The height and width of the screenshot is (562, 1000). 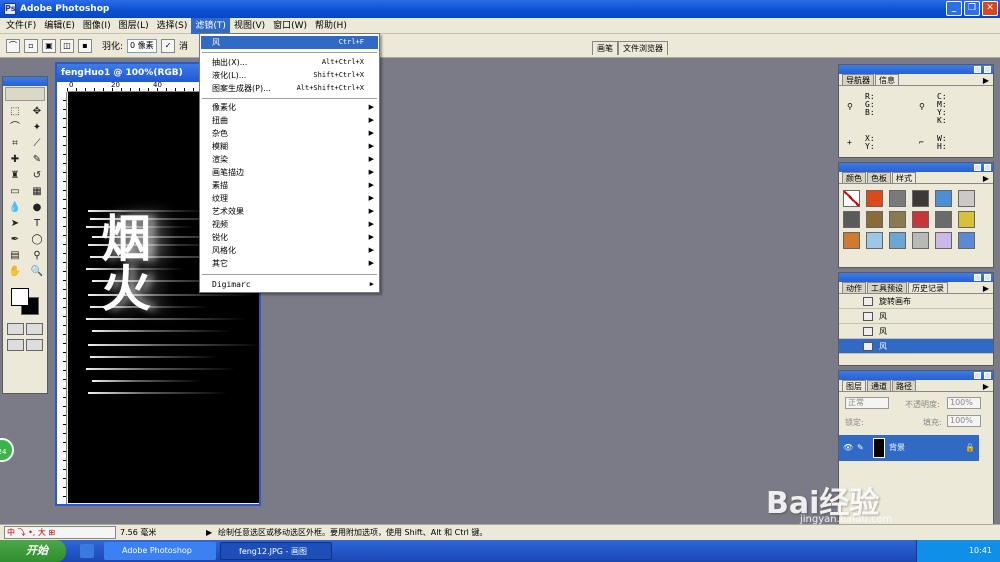 I want to click on clone-stamp-icon: ♜, so click(x=15, y=175).